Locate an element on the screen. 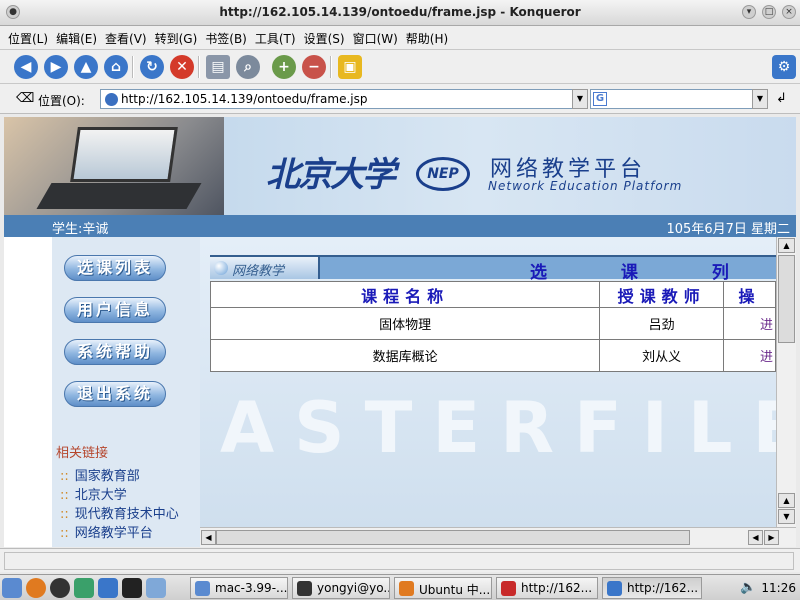 Image resolution: width=800 pixels, height=600 pixels. menu-window: 窗口(W) is located at coordinates (371, 36).